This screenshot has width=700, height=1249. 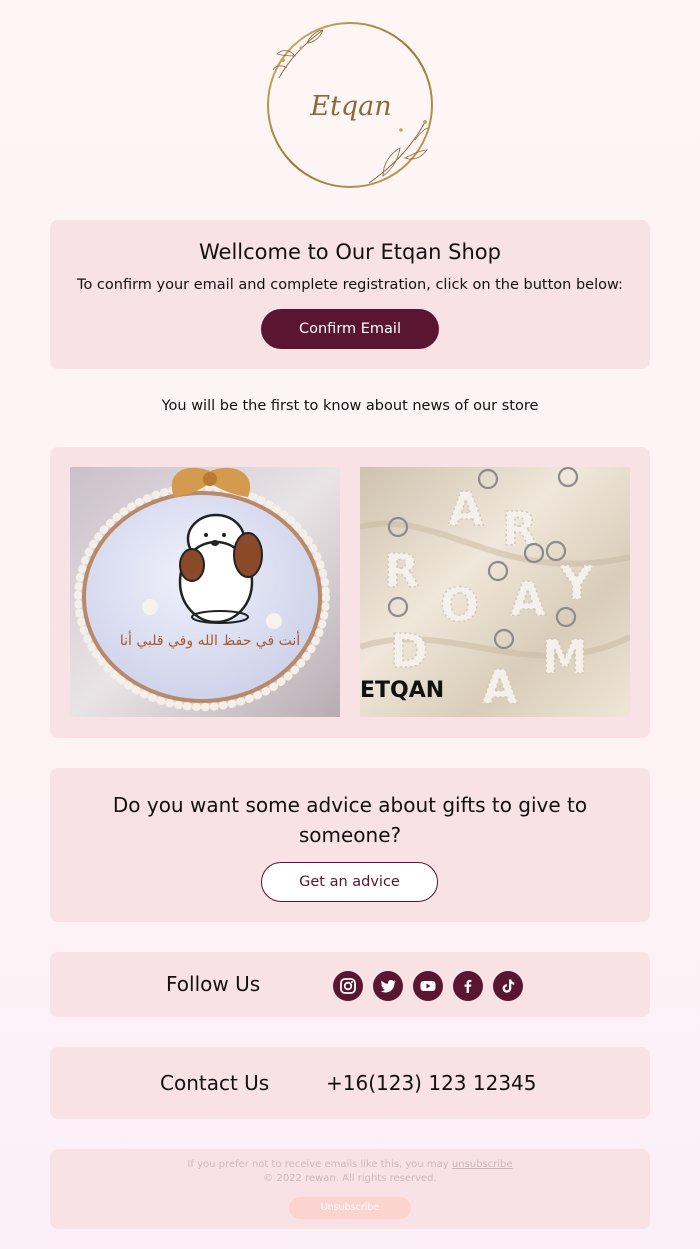 What do you see at coordinates (388, 986) in the screenshot?
I see `twitter-icon` at bounding box center [388, 986].